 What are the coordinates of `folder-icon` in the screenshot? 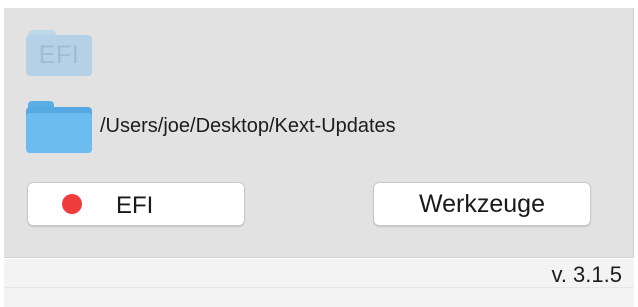 It's located at (59, 127).